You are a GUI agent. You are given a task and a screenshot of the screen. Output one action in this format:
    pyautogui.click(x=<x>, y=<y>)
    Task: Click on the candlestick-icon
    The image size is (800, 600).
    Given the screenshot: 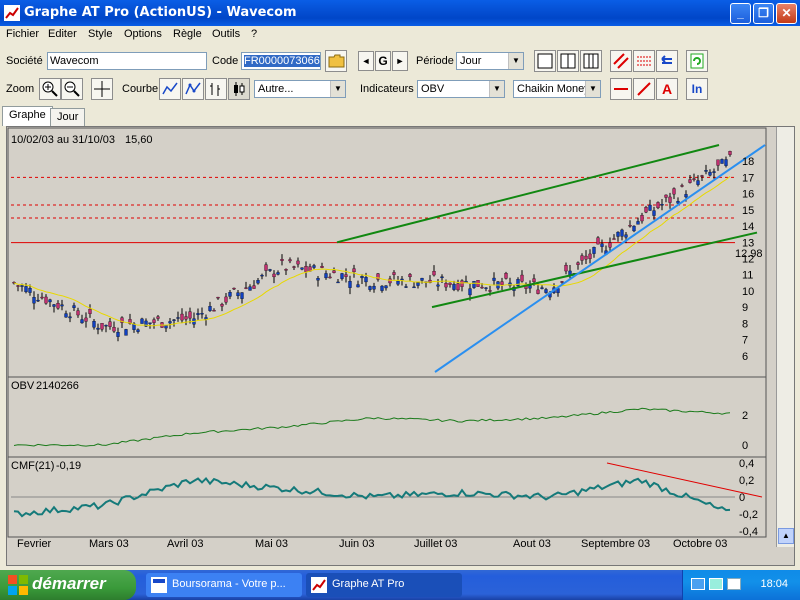 What is the action you would take?
    pyautogui.click(x=239, y=89)
    